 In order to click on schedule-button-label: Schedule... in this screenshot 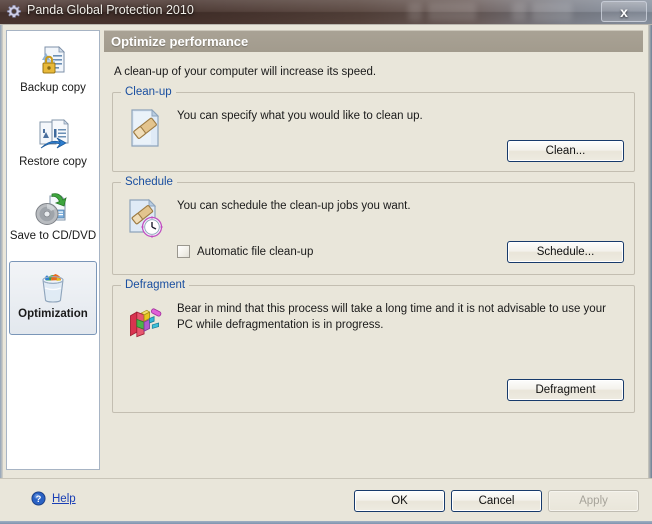, I will do `click(565, 252)`.